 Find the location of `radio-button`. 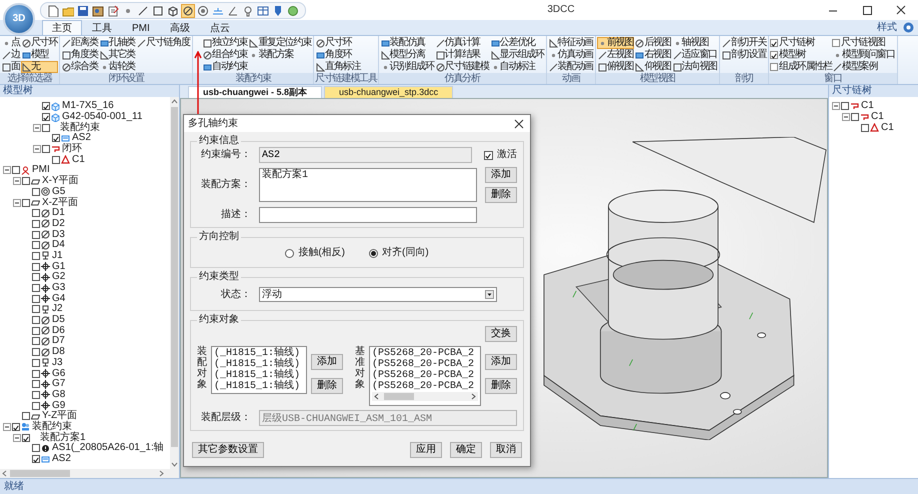

radio-button is located at coordinates (373, 253).